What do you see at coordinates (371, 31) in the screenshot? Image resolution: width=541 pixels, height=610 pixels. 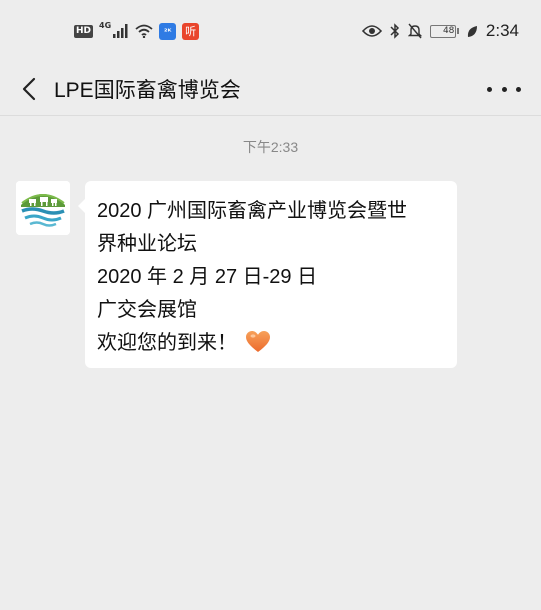 I see `eye-comfort-icon` at bounding box center [371, 31].